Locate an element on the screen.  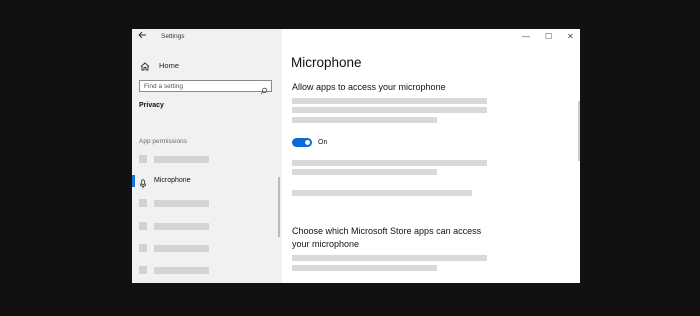
arrow-left-icon is located at coordinates (142, 35).